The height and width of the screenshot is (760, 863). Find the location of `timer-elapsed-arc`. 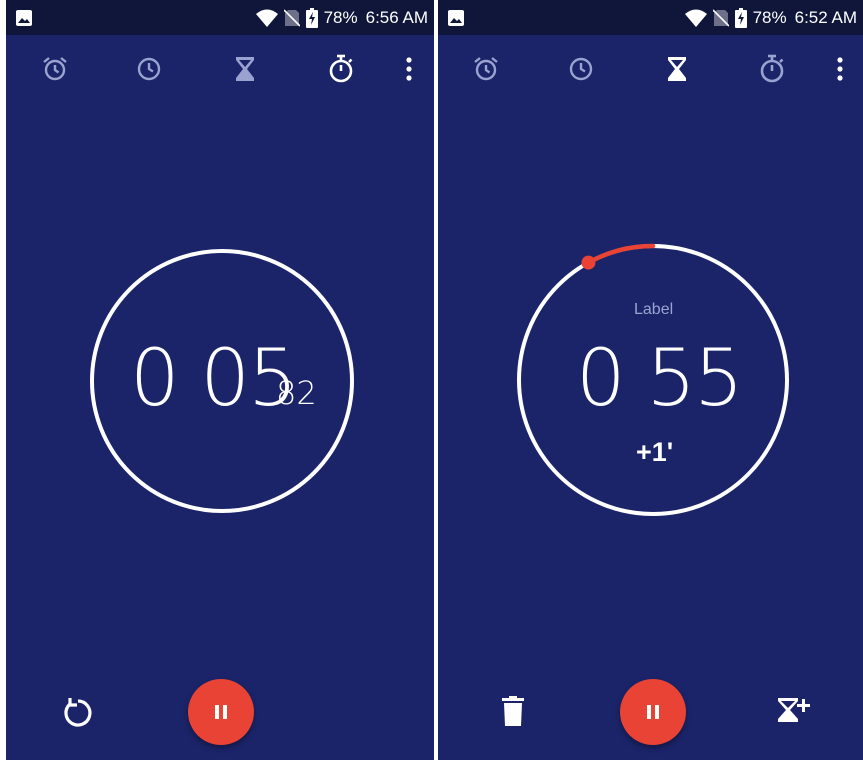

timer-elapsed-arc is located at coordinates (621, 254).